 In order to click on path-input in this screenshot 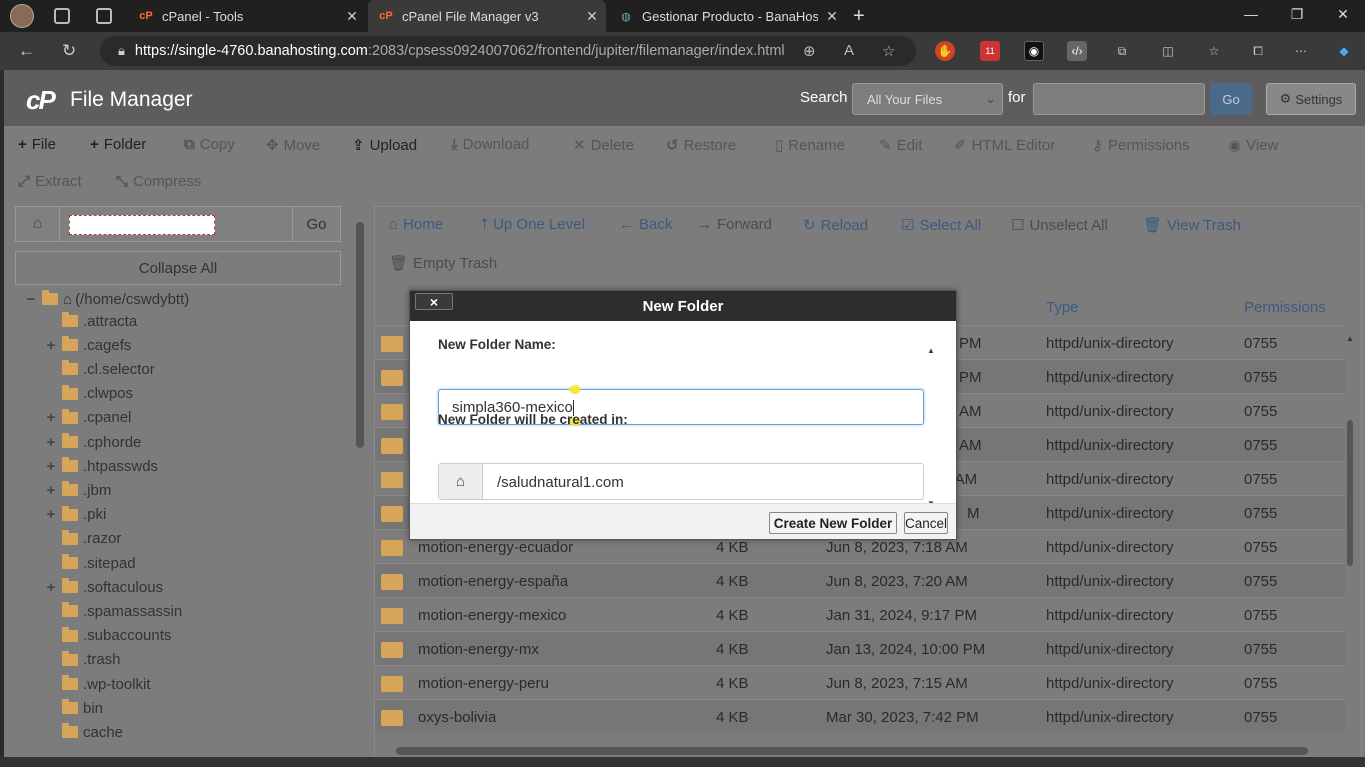, I will do `click(142, 225)`.